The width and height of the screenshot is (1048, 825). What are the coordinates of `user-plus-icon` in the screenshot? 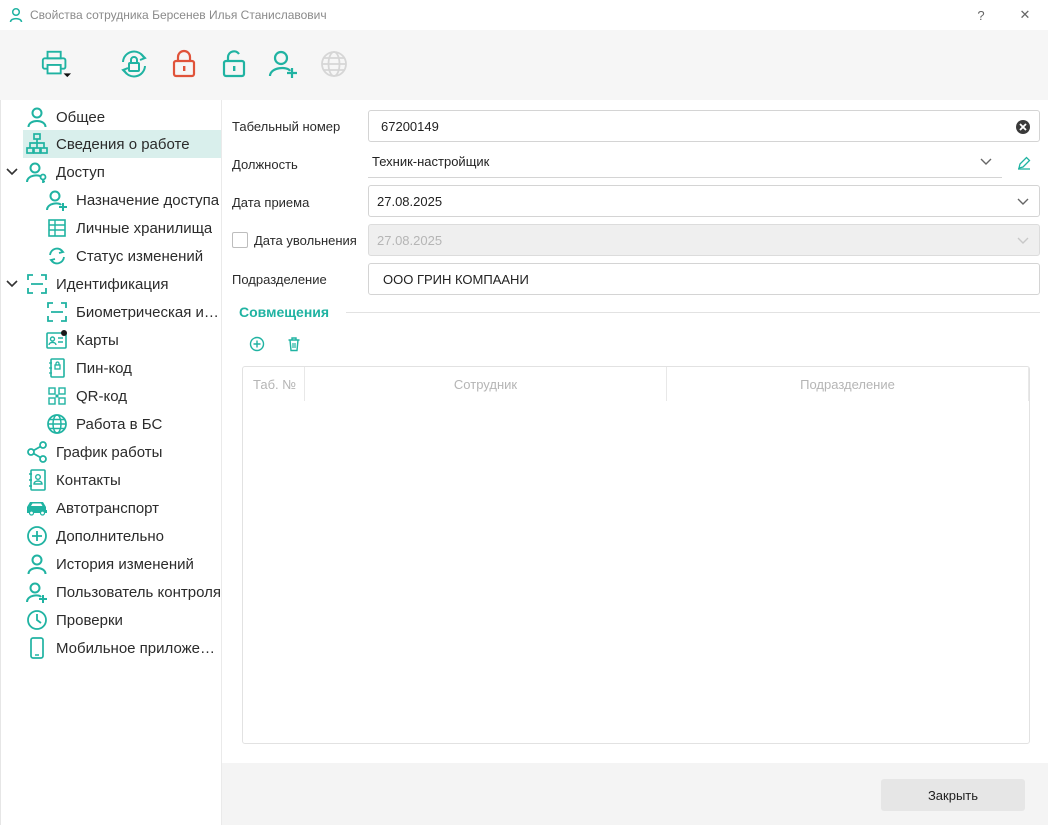 It's located at (36, 592).